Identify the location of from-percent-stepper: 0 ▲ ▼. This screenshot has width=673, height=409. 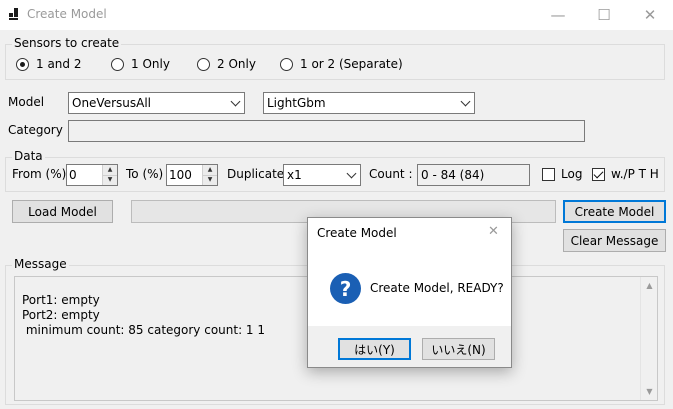
(92, 175).